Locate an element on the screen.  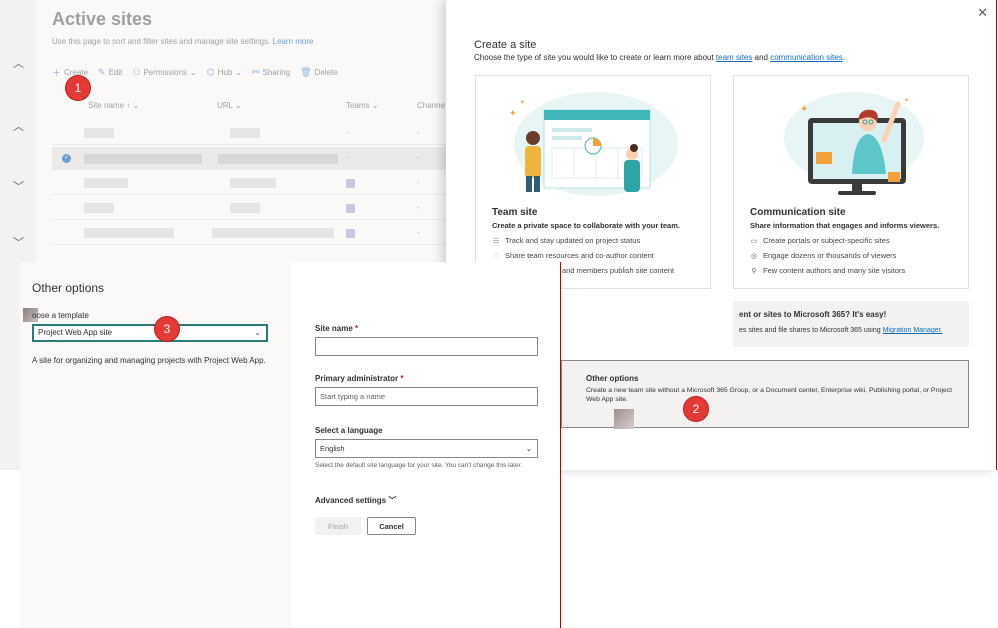
page-title: Active sites is located at coordinates (102, 19).